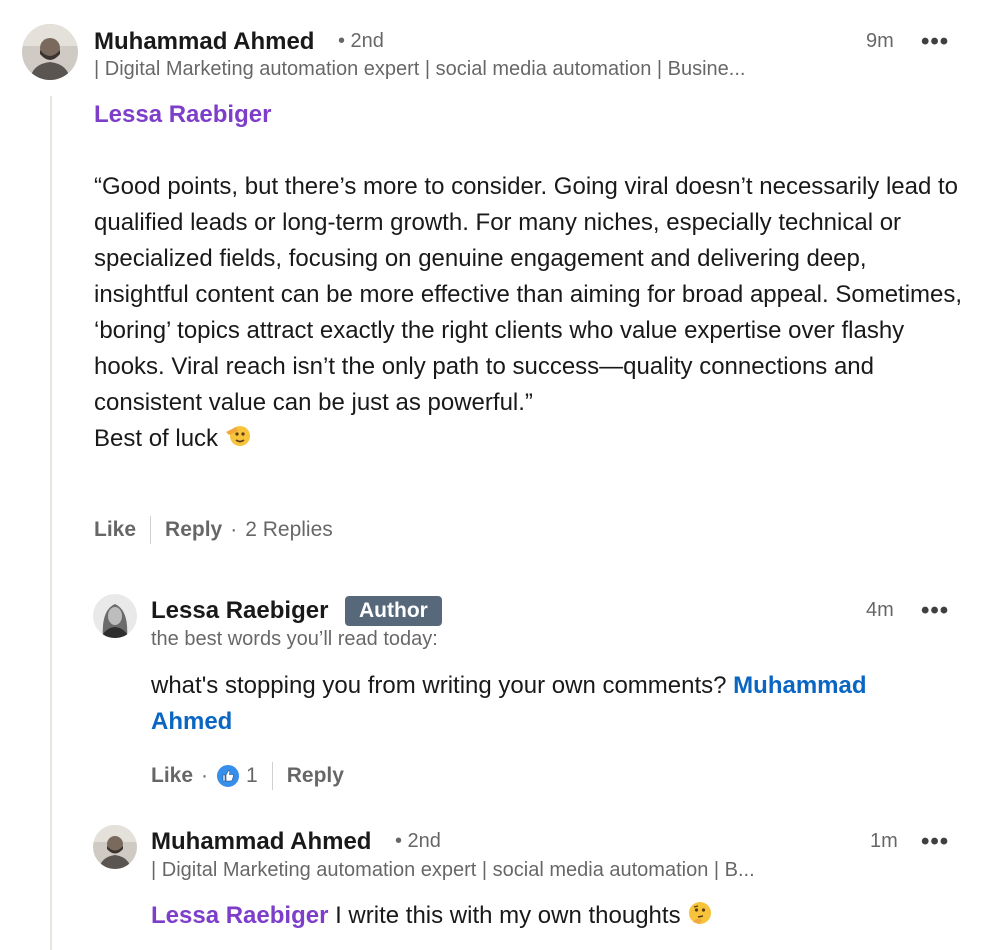 Image resolution: width=988 pixels, height=950 pixels. Describe the element at coordinates (51, 523) in the screenshot. I see `thread-line` at that location.